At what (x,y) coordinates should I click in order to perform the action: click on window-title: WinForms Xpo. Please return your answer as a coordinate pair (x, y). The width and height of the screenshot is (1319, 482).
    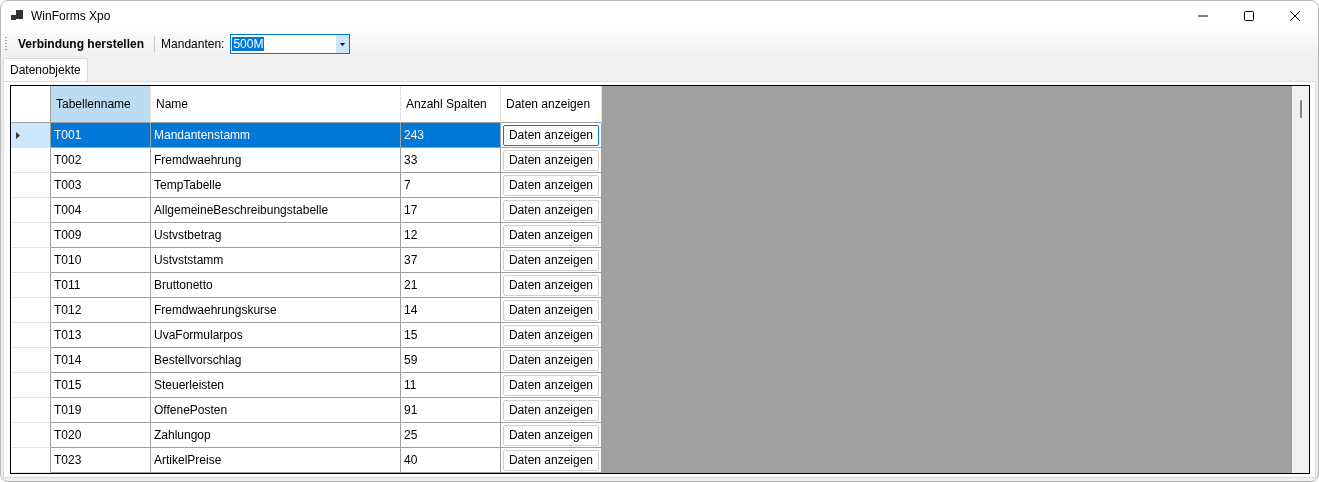
    Looking at the image, I should click on (71, 16).